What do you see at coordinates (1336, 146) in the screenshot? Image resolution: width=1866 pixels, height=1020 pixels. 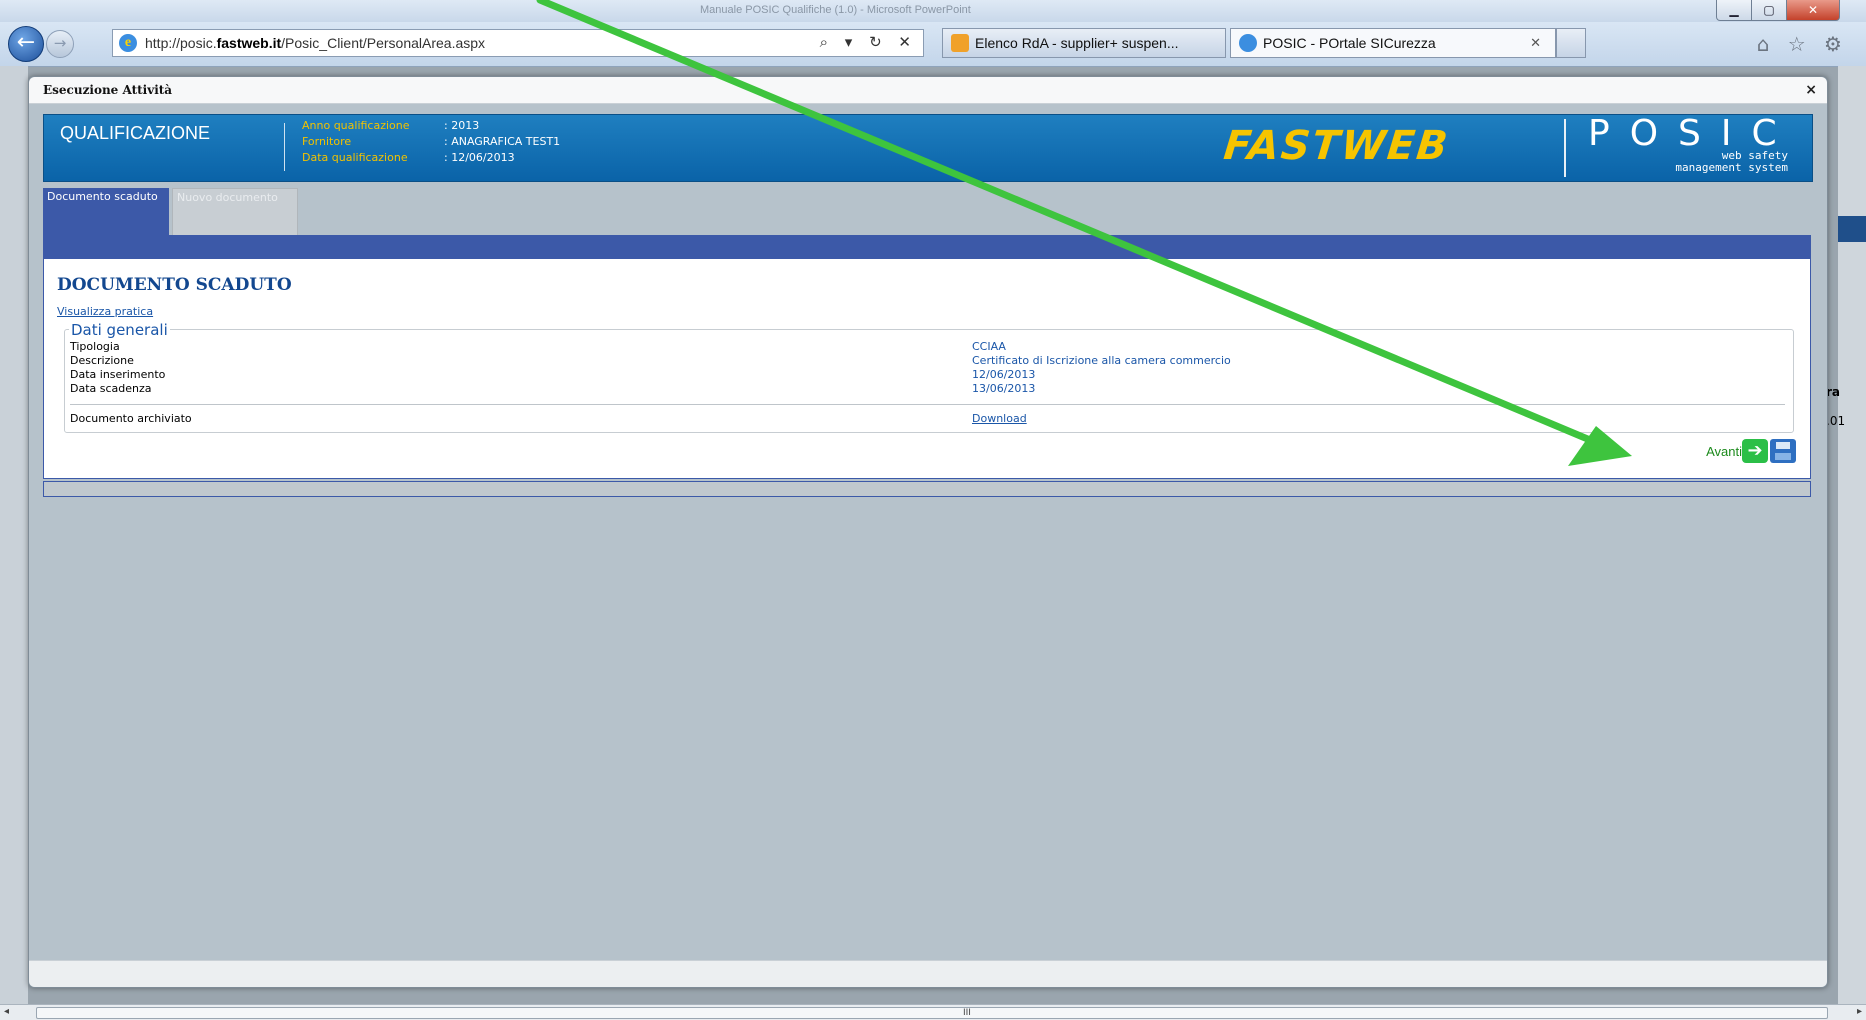 I see `fastweb-logo: FASTWEB` at bounding box center [1336, 146].